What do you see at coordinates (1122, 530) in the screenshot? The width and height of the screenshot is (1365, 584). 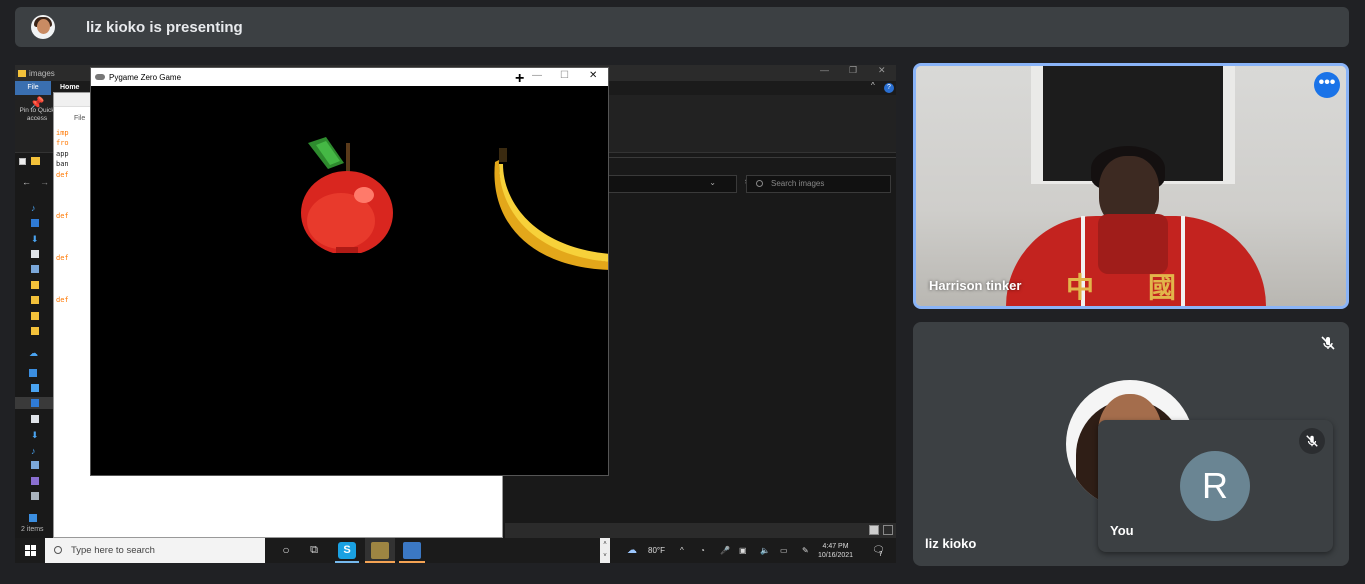 I see `participant-name: You` at bounding box center [1122, 530].